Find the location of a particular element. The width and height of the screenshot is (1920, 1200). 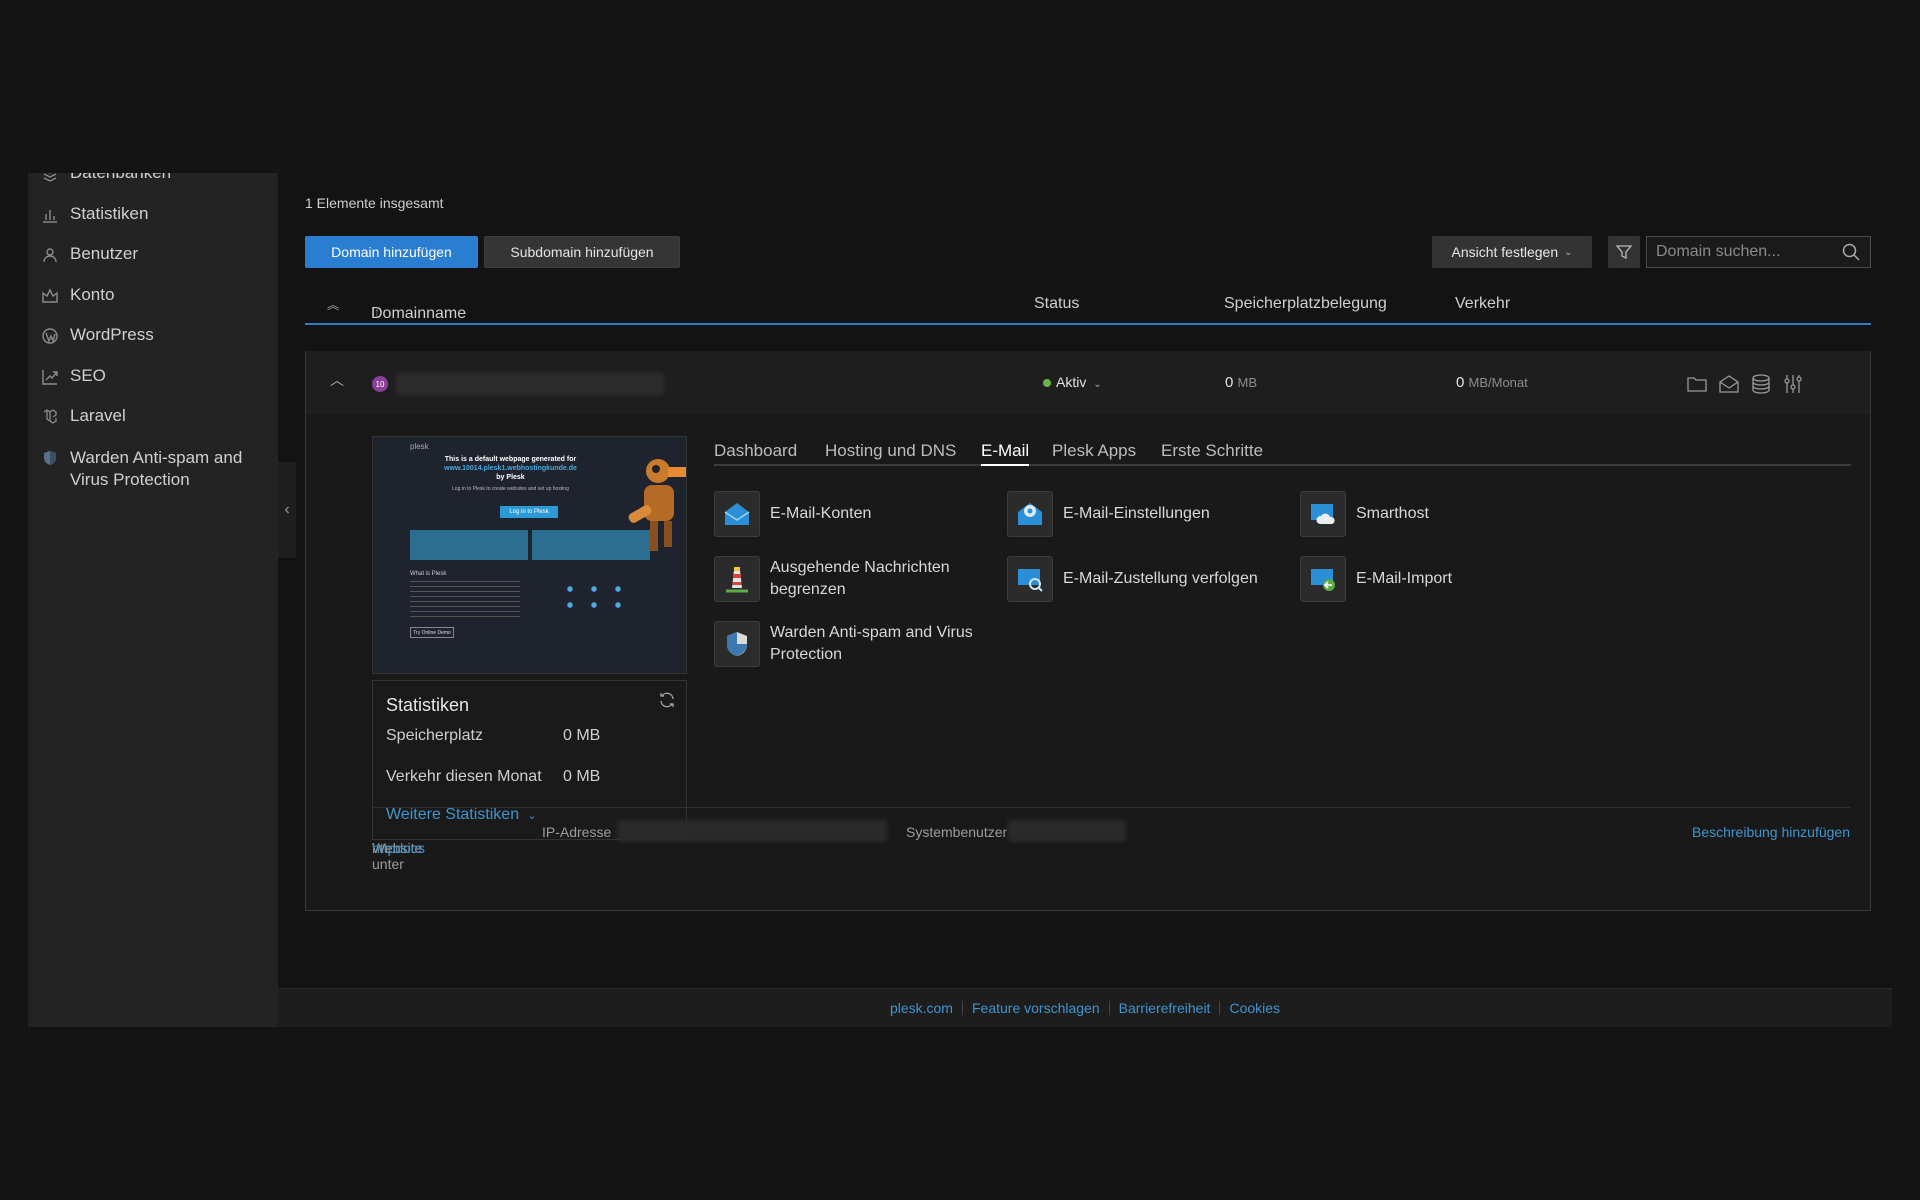

tool-limit-outgoing: Ausgehende Nachrichten begrenzen is located at coordinates (857, 579).